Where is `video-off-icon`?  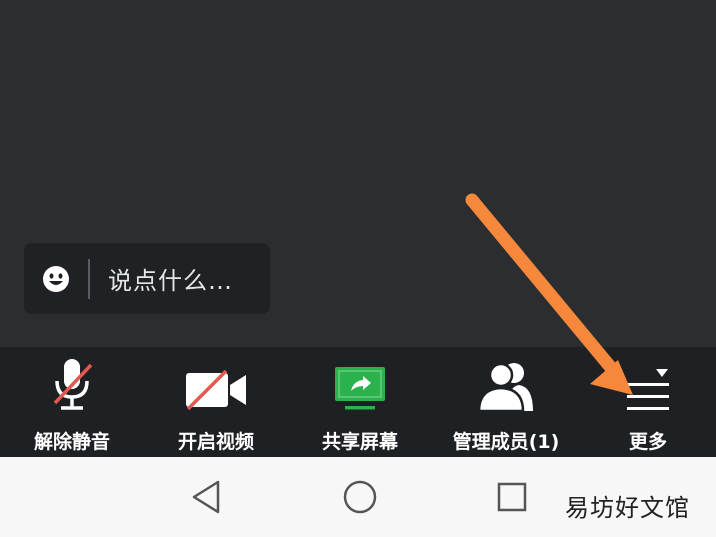
video-off-icon is located at coordinates (216, 390).